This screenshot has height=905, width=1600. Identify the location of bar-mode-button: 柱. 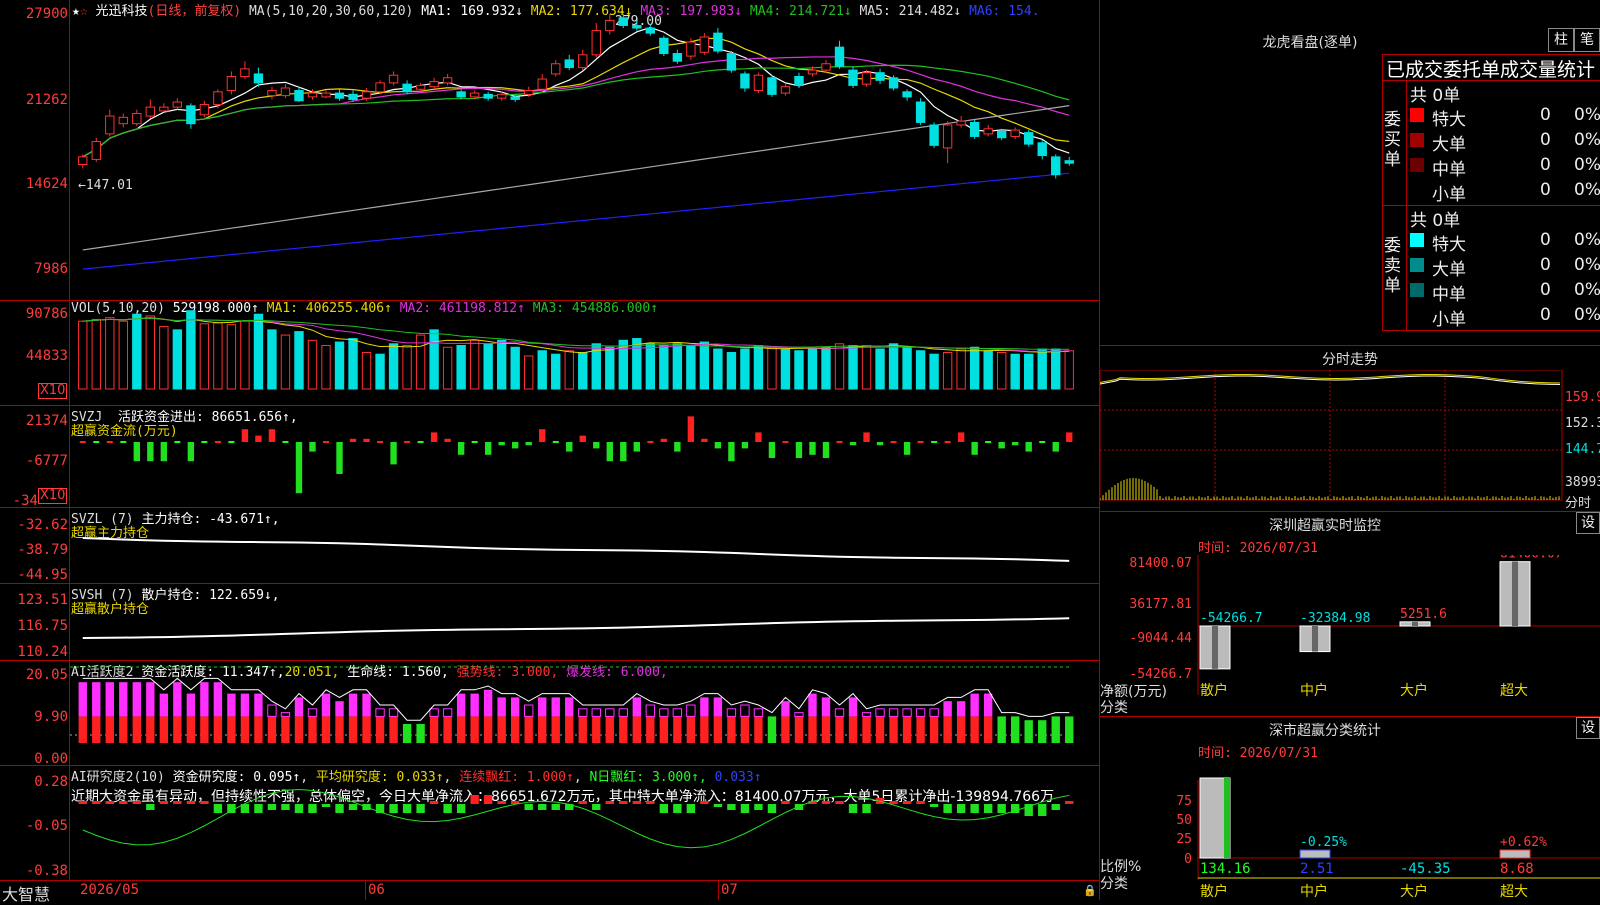
(1561, 40).